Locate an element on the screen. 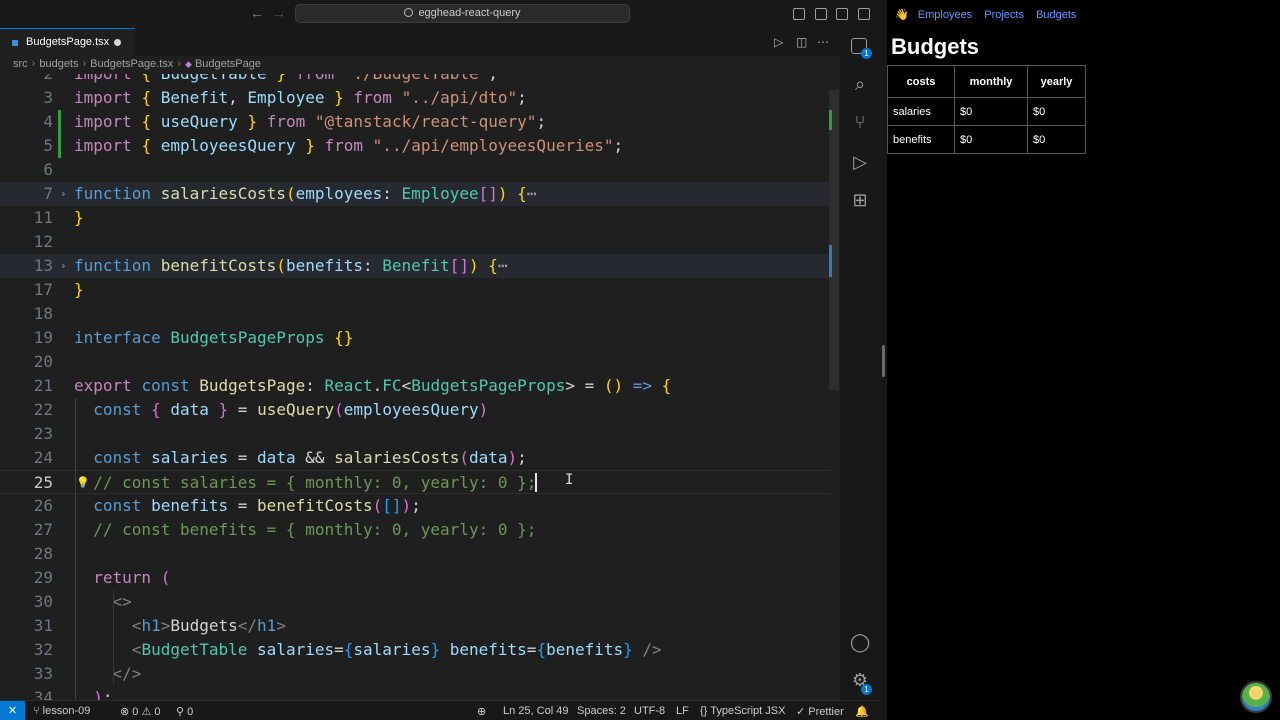 Image resolution: width=1280 pixels, height=720 pixels. unsaved-dot-icon is located at coordinates (117, 42).